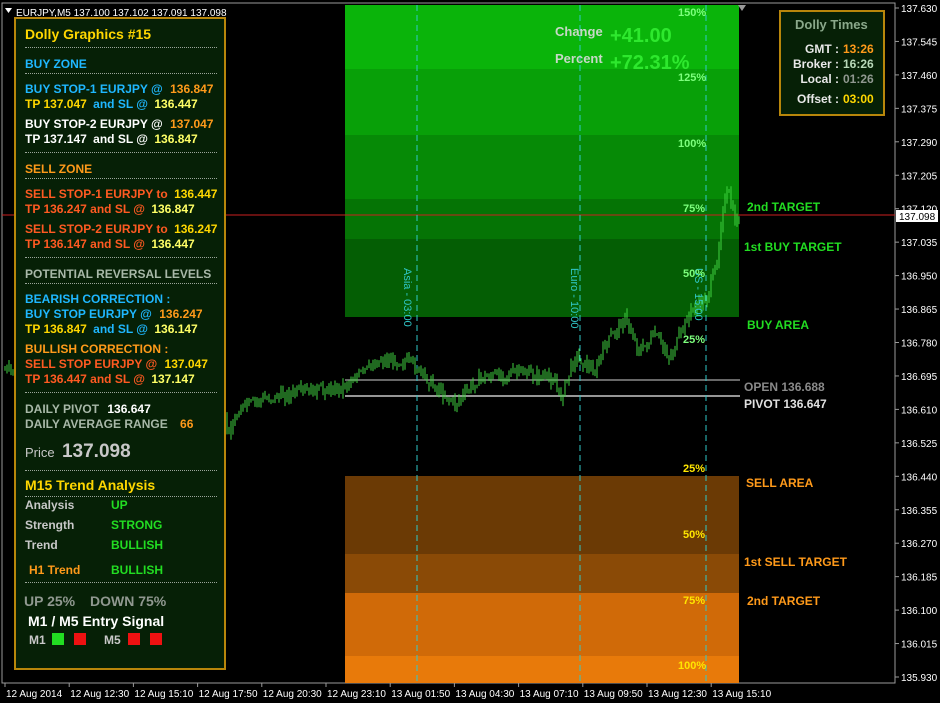 The width and height of the screenshot is (940, 703). What do you see at coordinates (692, 13) in the screenshot?
I see `buy-level-150: 150%` at bounding box center [692, 13].